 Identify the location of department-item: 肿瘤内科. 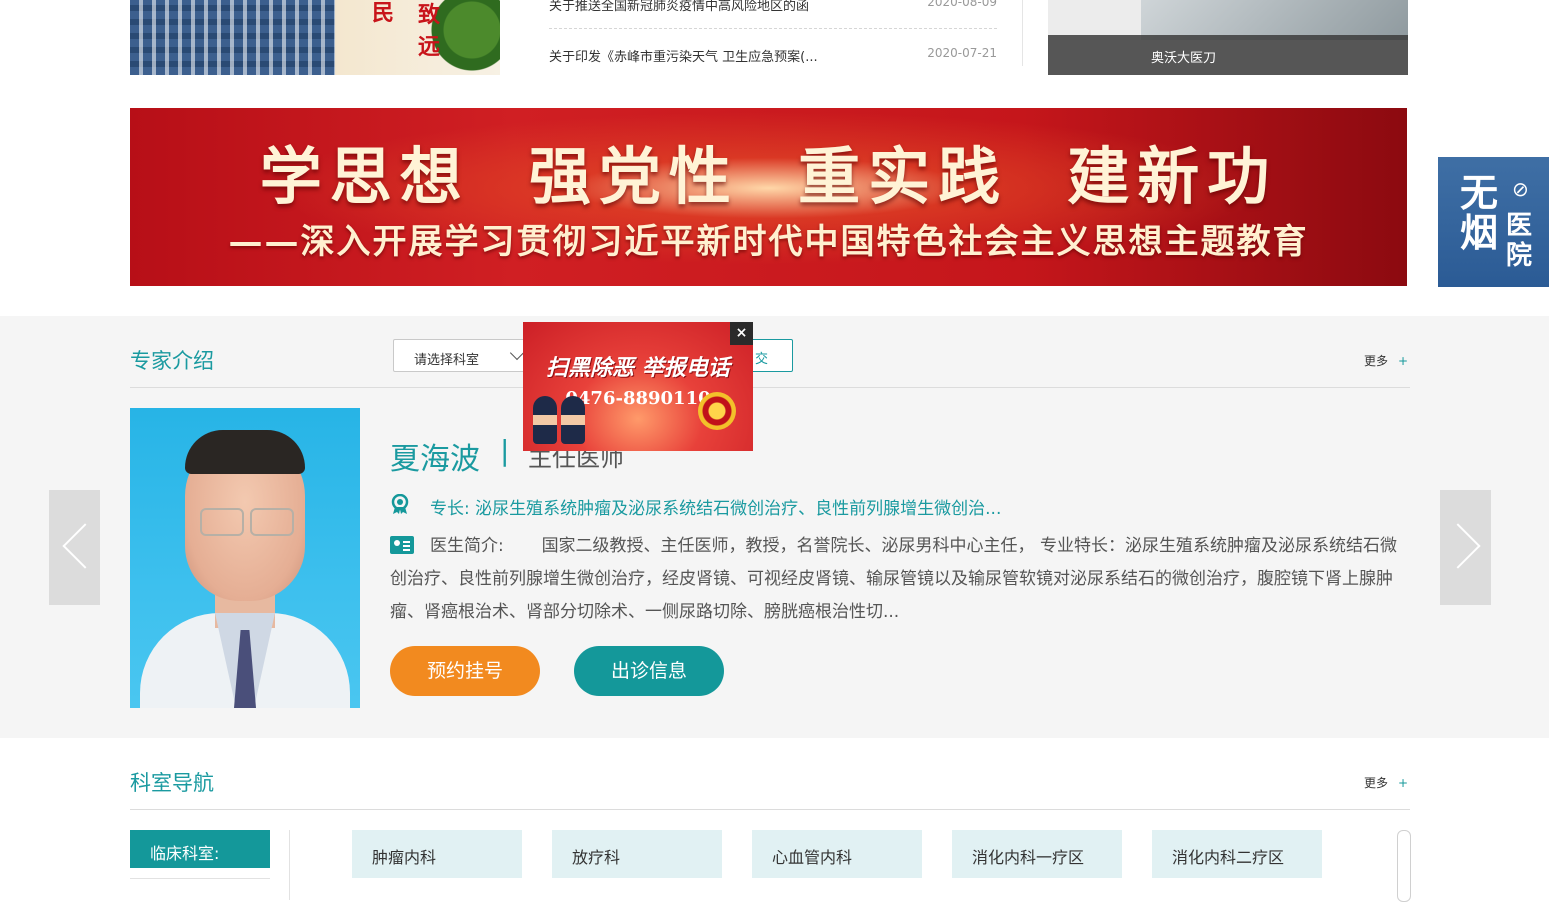
(437, 854).